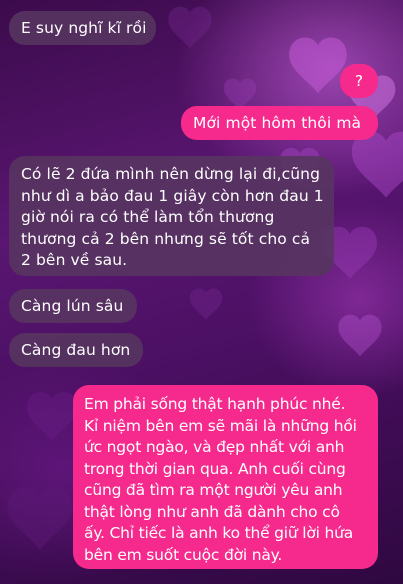 The width and height of the screenshot is (403, 584). I want to click on message-outgoing: Mới một hôm thôi mà, so click(279, 123).